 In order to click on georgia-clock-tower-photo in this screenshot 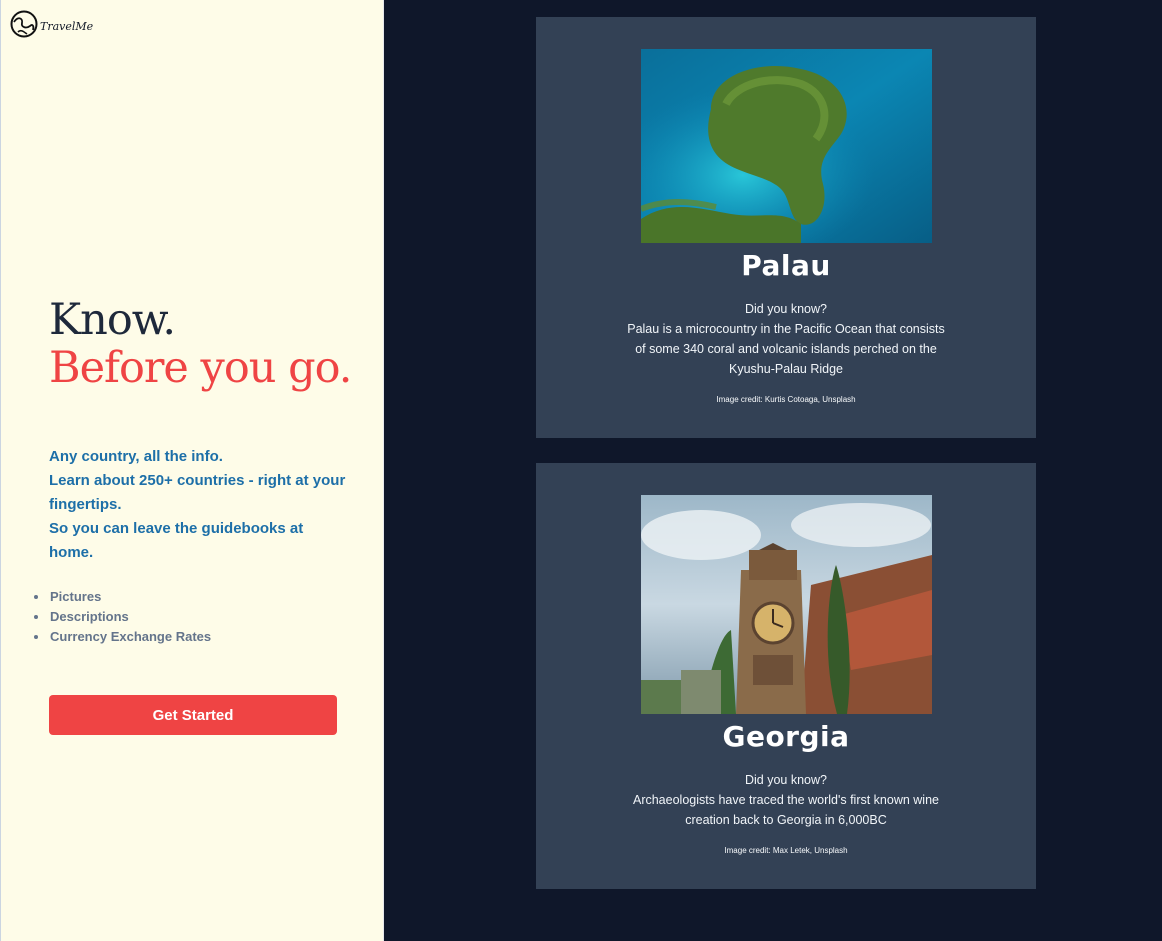, I will do `click(786, 604)`.